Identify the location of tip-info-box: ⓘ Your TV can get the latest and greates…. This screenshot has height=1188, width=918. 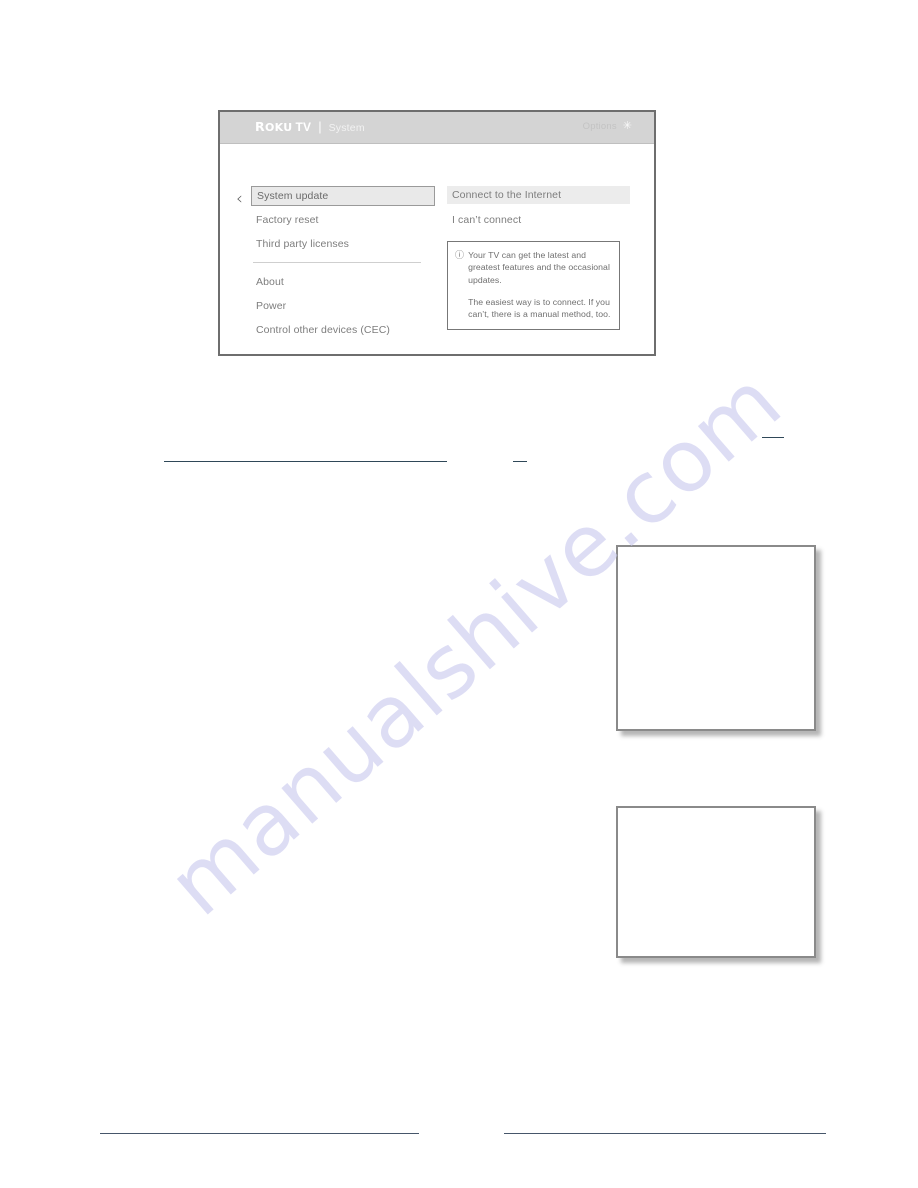
(533, 285).